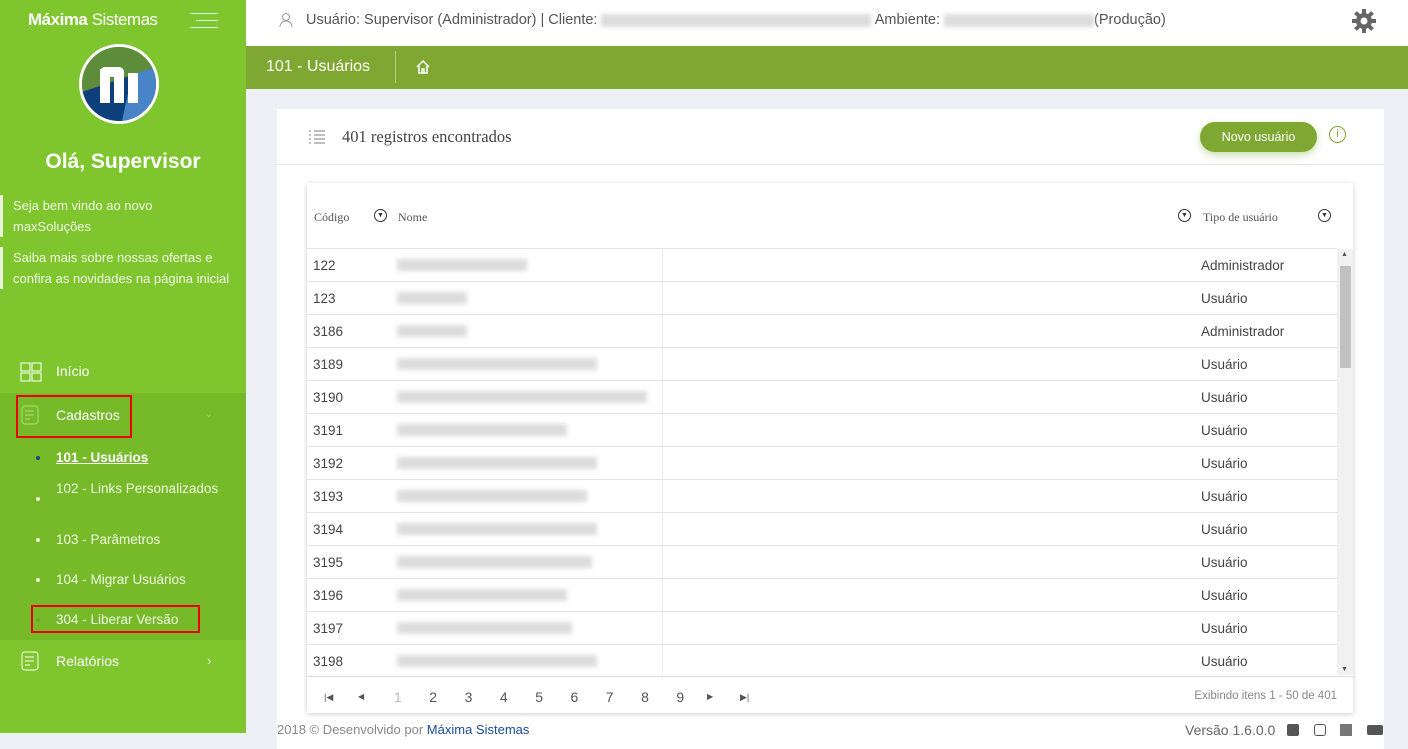 This screenshot has width=1408, height=749. What do you see at coordinates (328, 463) in the screenshot?
I see `cell-code: 3192` at bounding box center [328, 463].